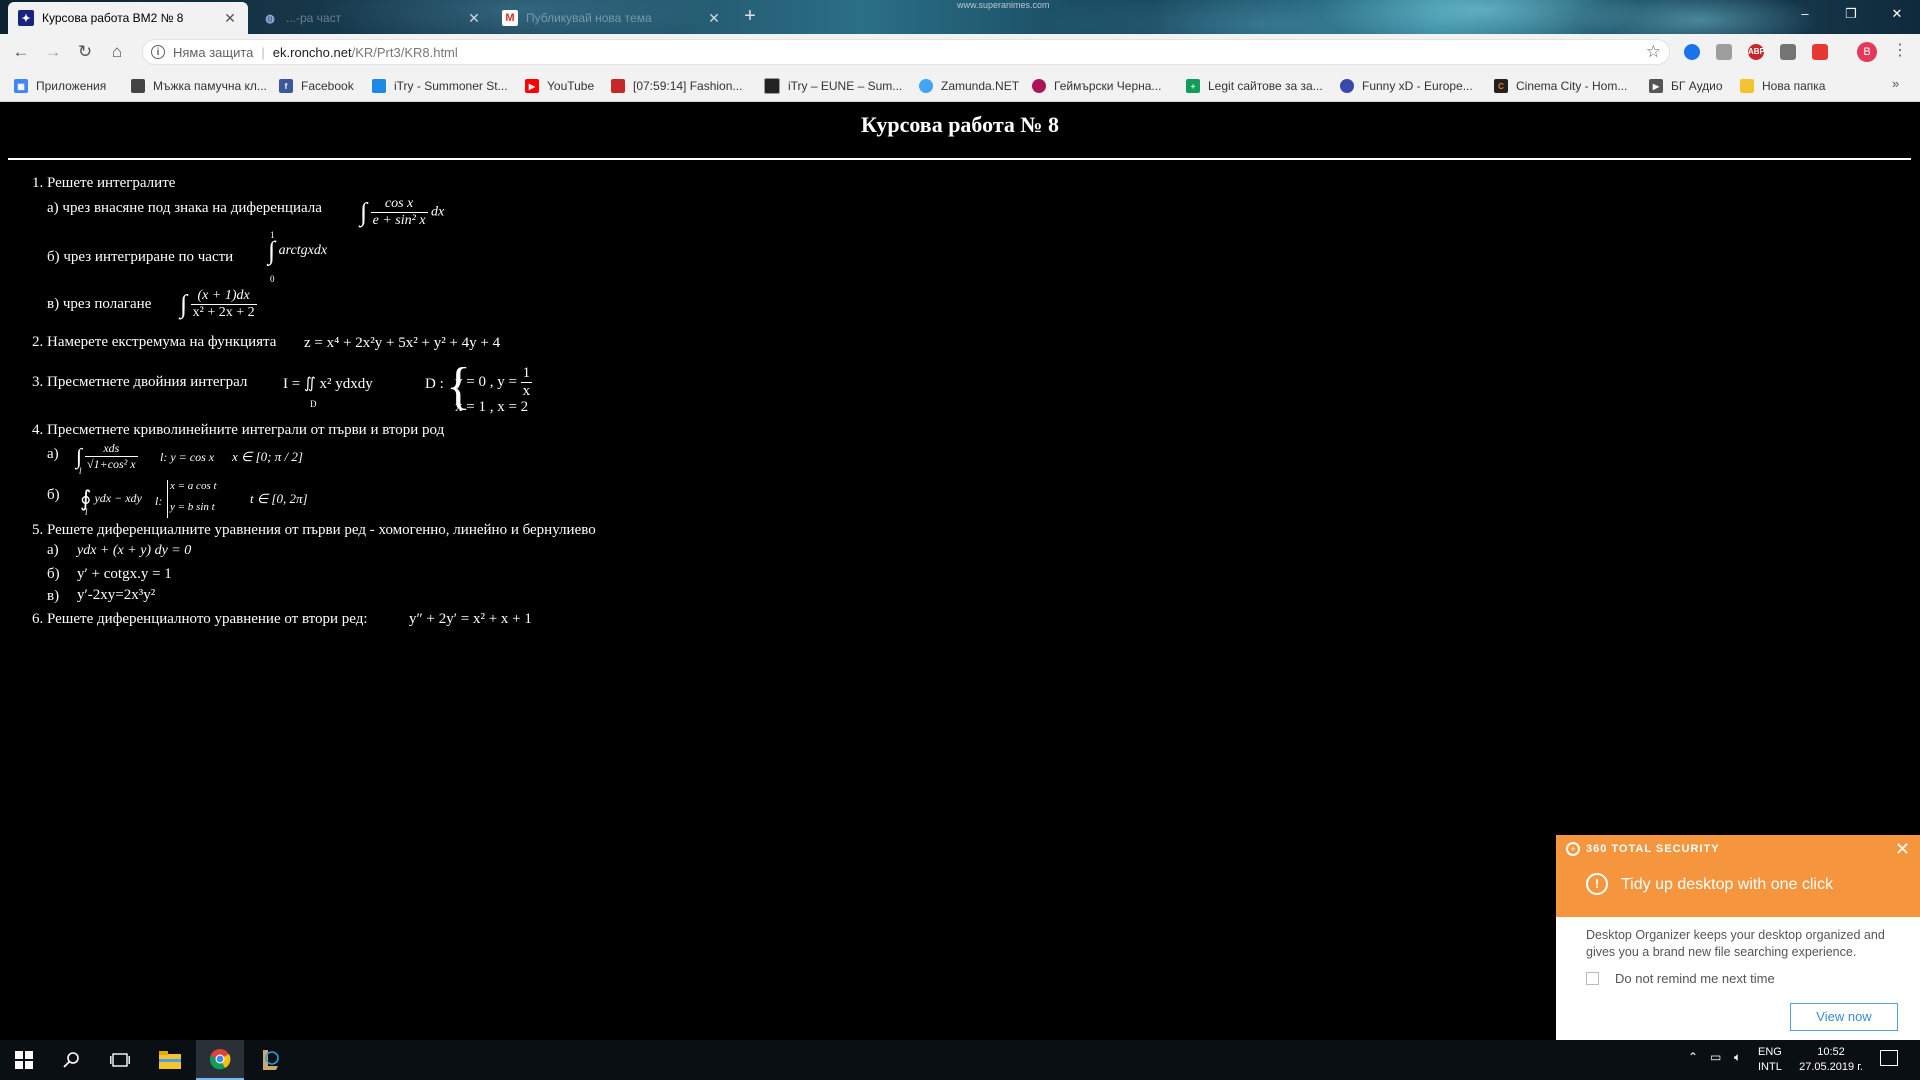  I want to click on info-icon: i, so click(158, 52).